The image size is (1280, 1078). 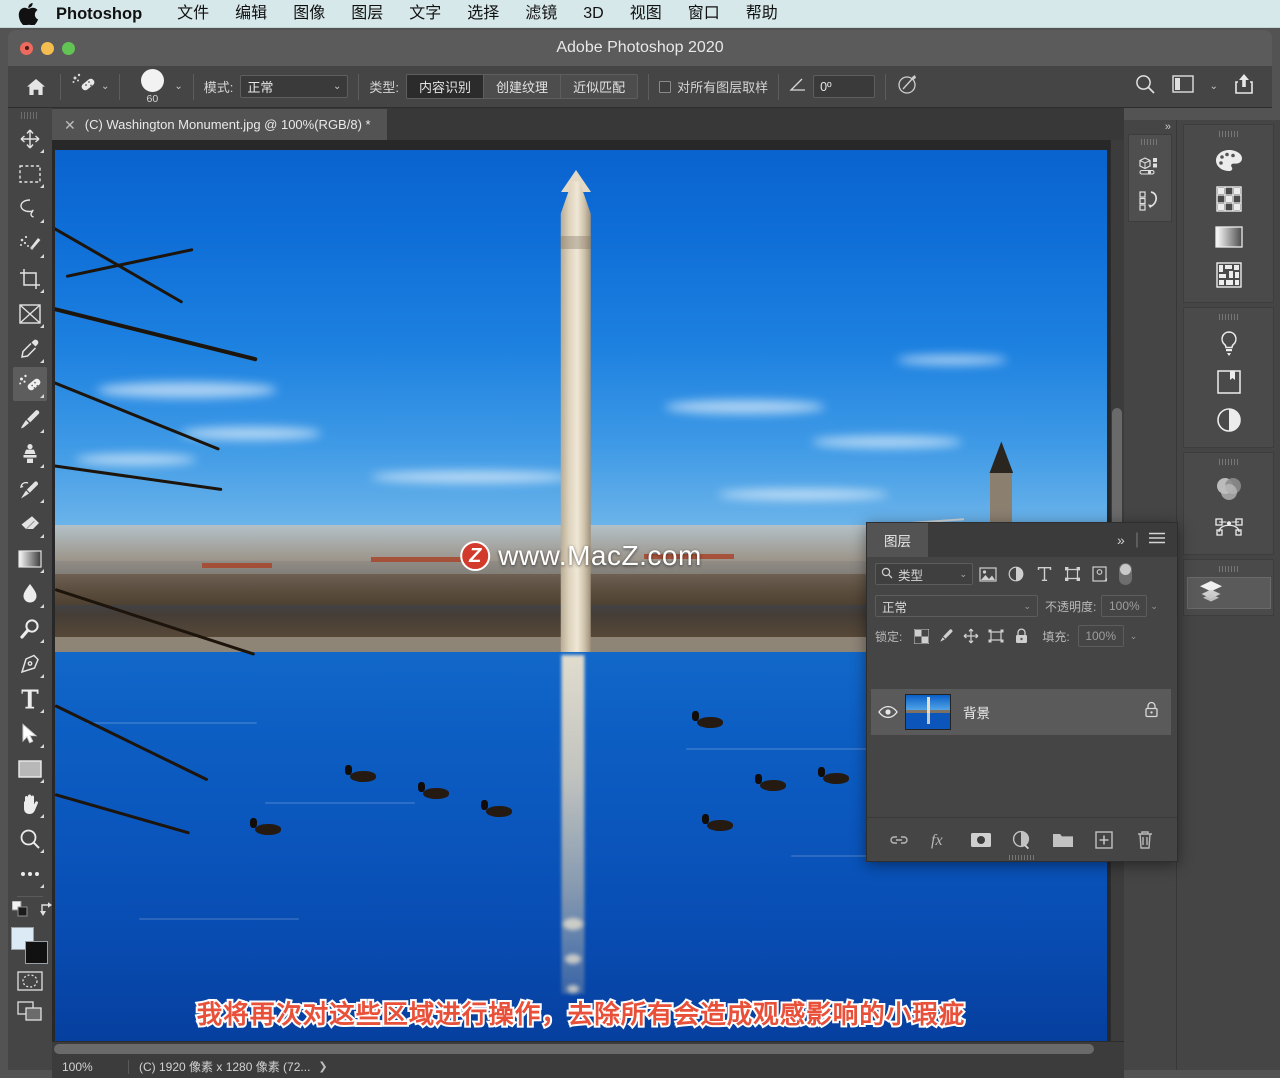 I want to click on zoom-level: 100%, so click(x=90, y=1067).